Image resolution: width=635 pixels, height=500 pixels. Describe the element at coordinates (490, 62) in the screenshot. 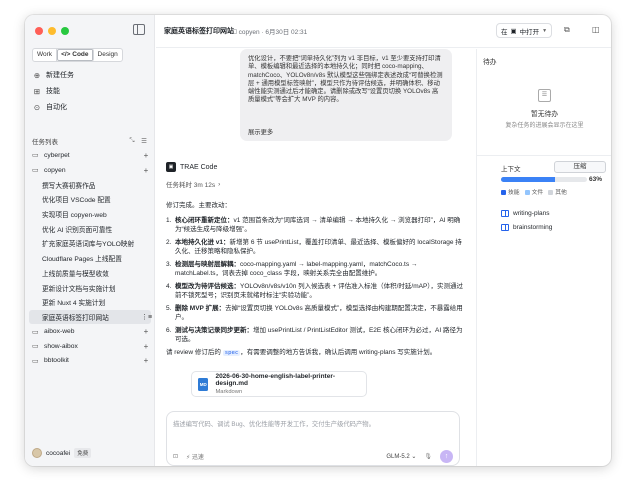

I see `todo-title: 待办` at that location.